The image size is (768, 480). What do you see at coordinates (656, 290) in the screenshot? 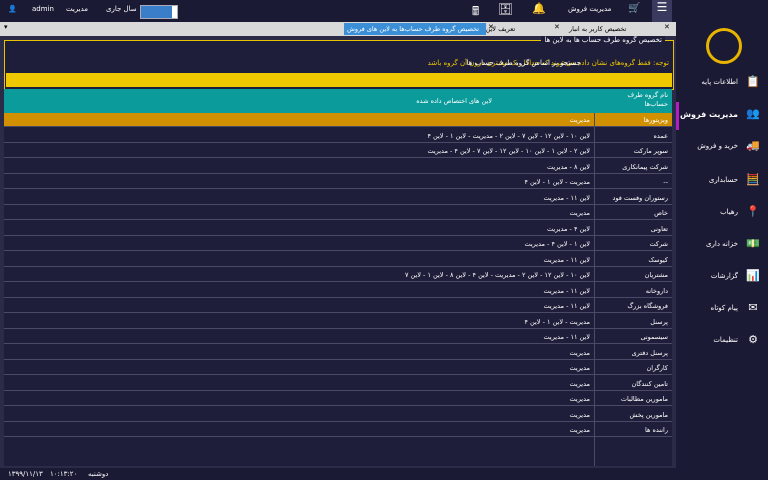
I see `group-name-cell: داروخانه` at bounding box center [656, 290].